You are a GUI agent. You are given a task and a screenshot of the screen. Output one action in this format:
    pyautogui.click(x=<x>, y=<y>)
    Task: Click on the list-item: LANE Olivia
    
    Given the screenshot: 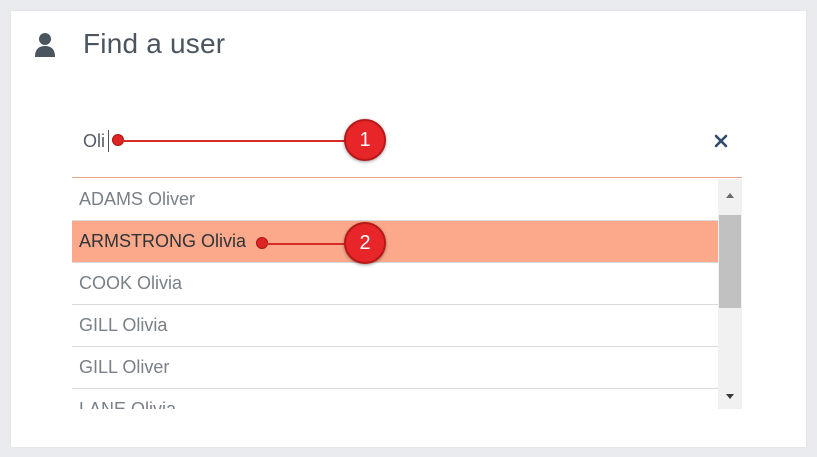 What is the action you would take?
    pyautogui.click(x=395, y=399)
    